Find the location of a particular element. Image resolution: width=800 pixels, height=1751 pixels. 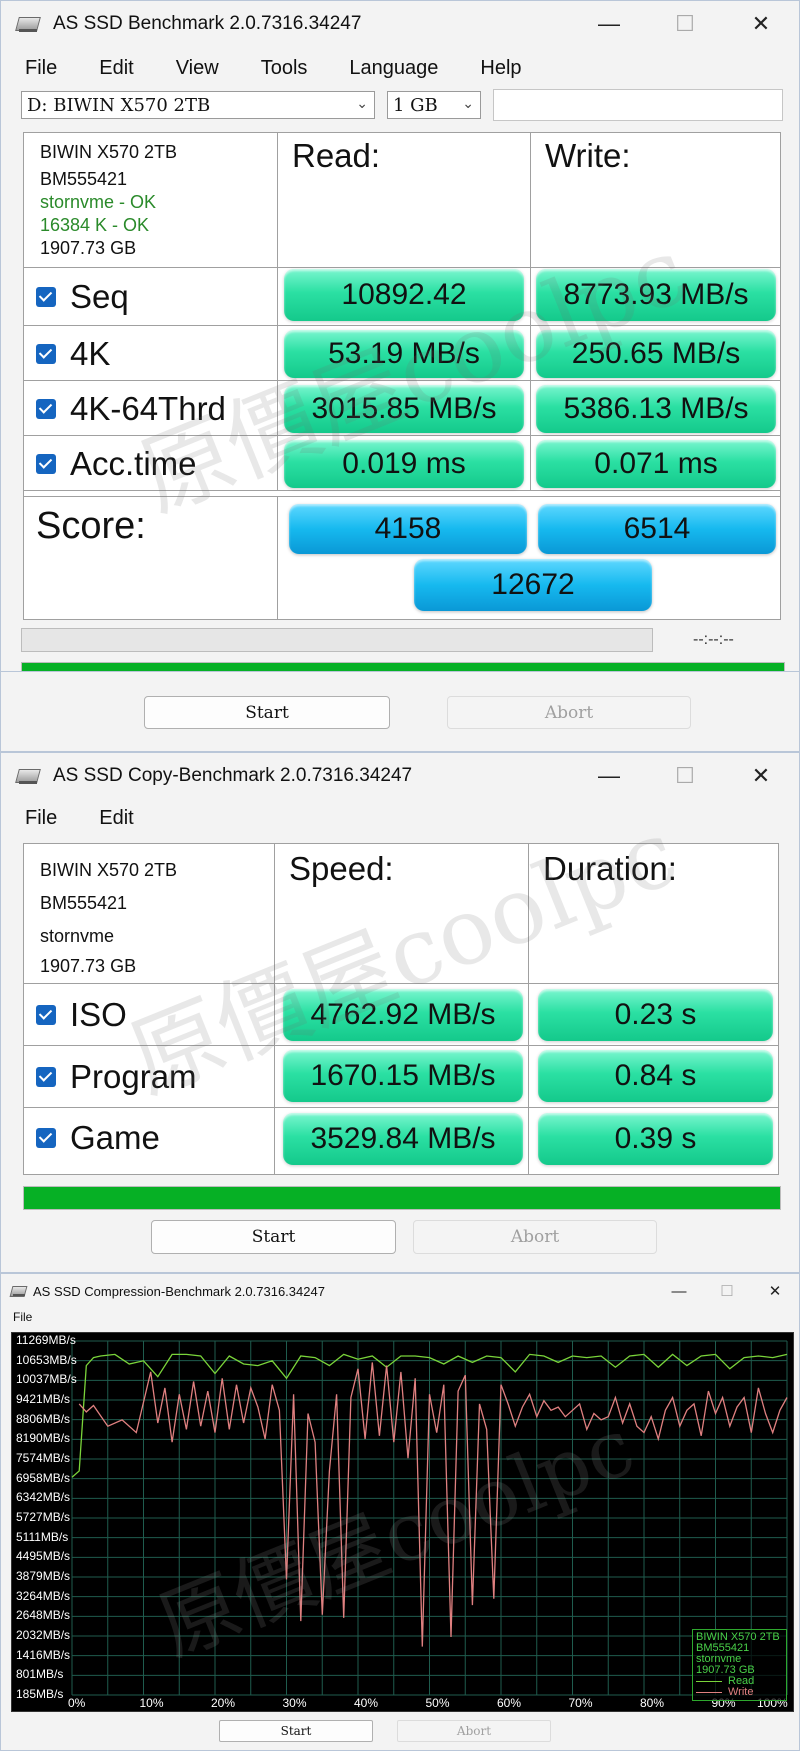

acc-checkbox is located at coordinates (46, 463).